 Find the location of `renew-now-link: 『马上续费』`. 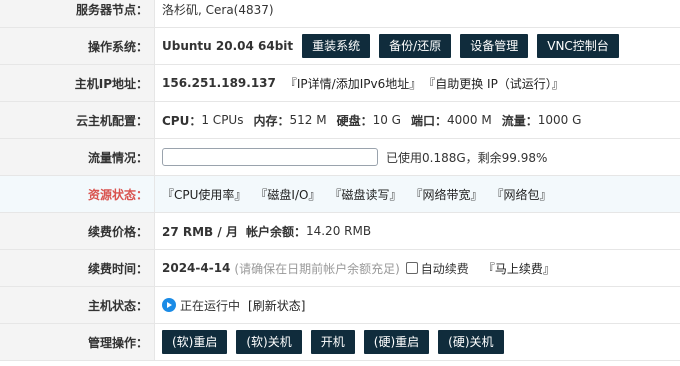

renew-now-link: 『马上续费』 is located at coordinates (519, 268).